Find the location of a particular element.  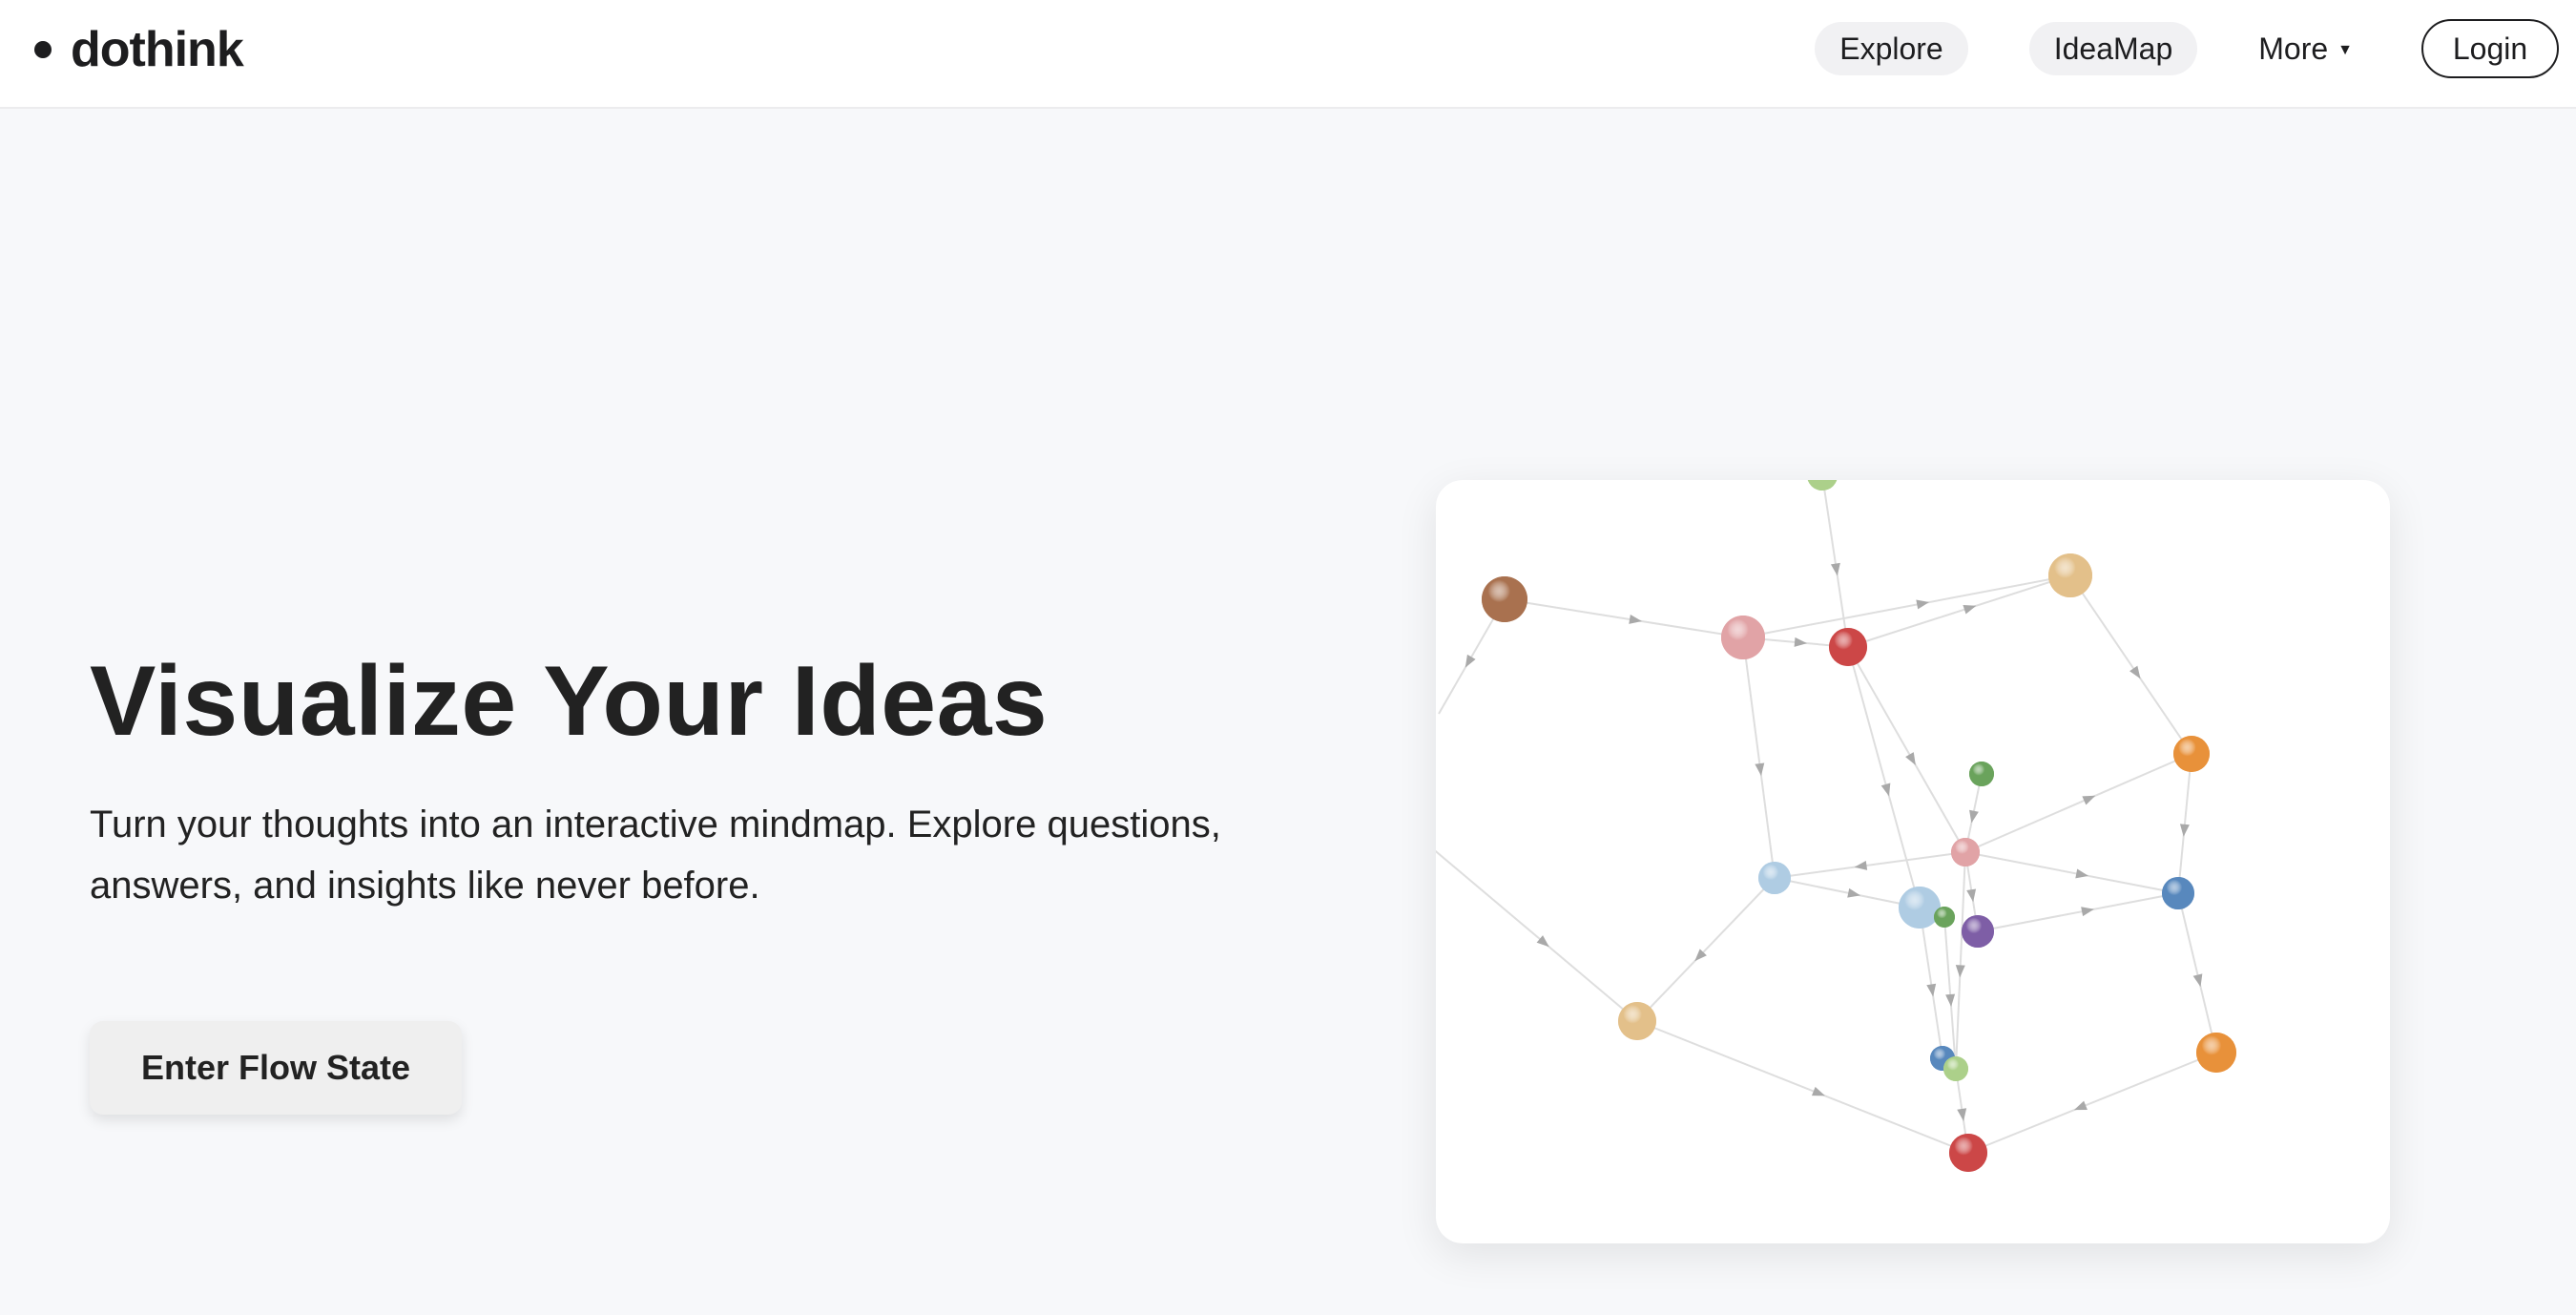

brand-name: dothink is located at coordinates (157, 49).